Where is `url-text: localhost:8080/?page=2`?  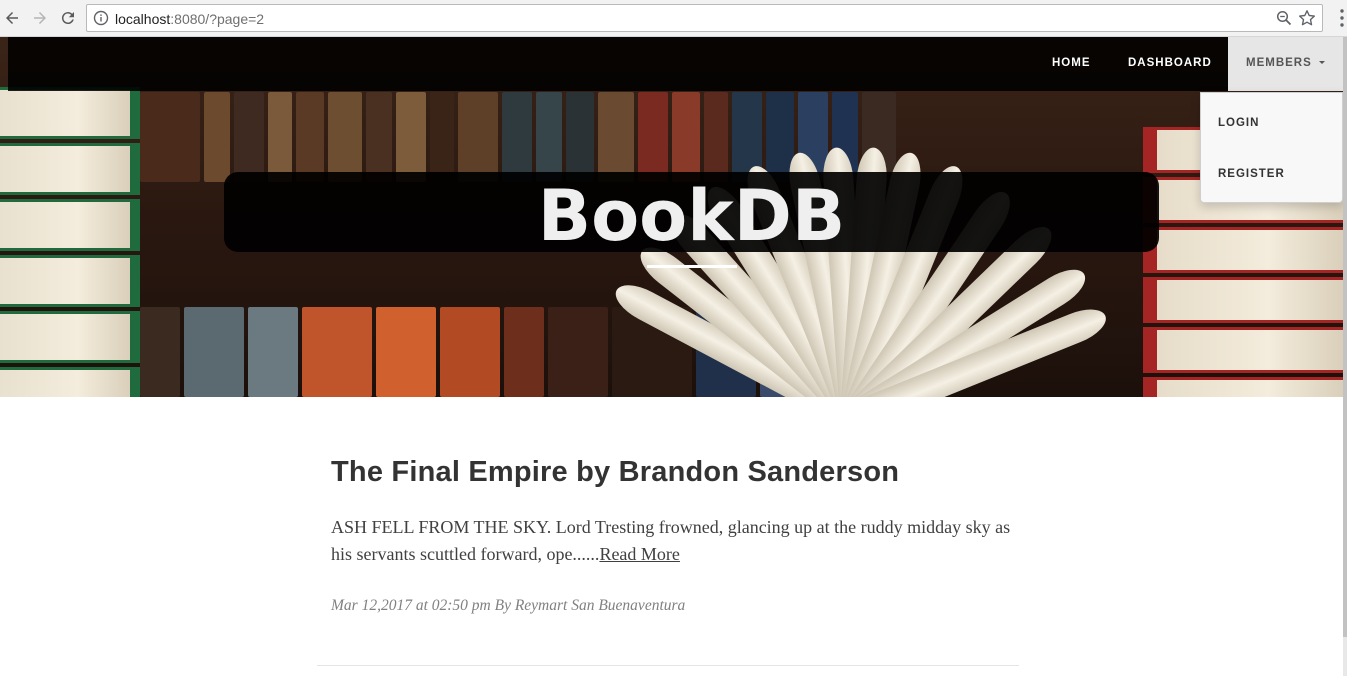 url-text: localhost:8080/?page=2 is located at coordinates (189, 19).